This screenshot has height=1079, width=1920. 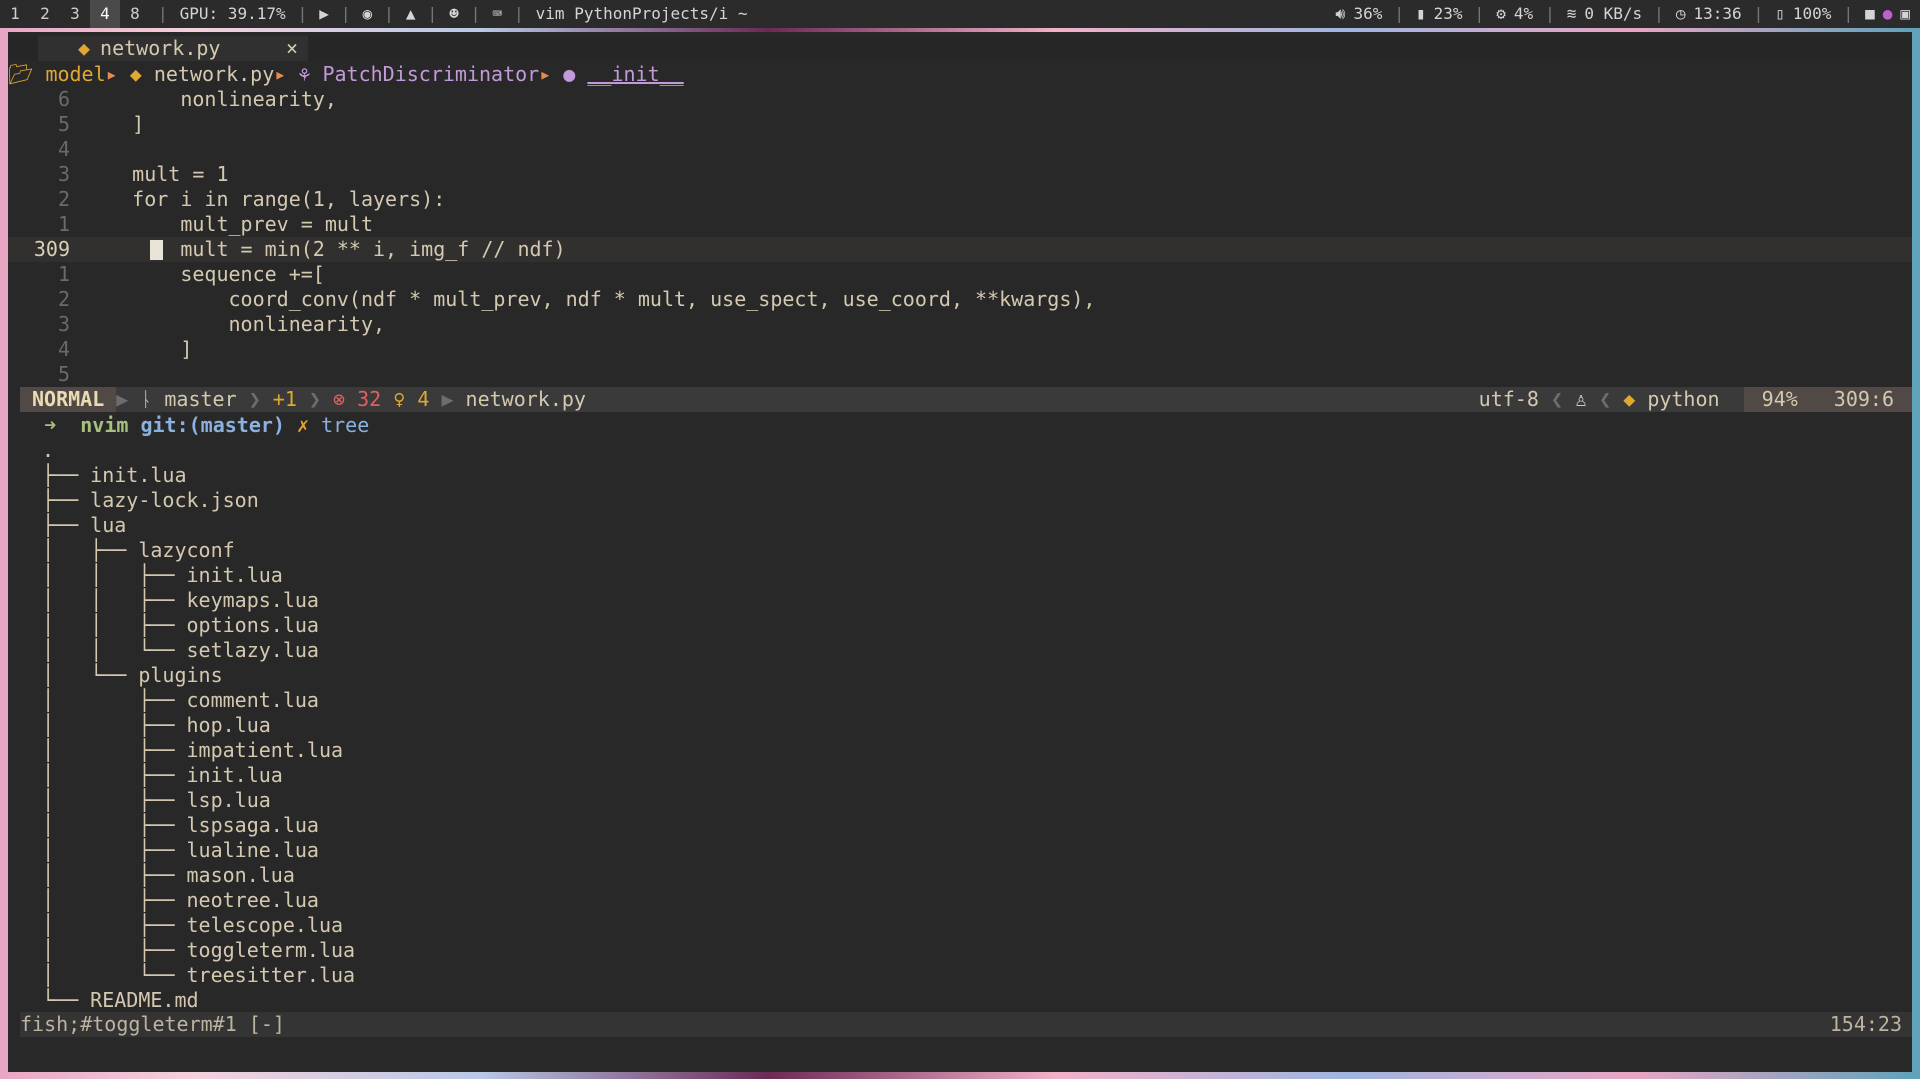 I want to click on gpu-usage: GPU: 39.17%, so click(x=232, y=13).